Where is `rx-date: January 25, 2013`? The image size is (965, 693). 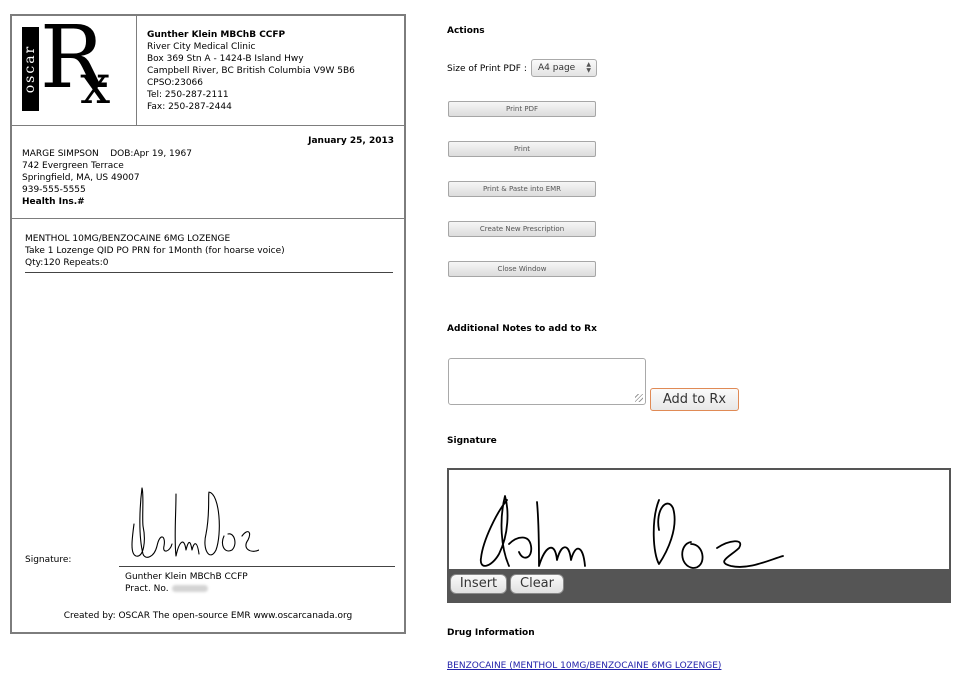
rx-date: January 25, 2013 is located at coordinates (351, 141).